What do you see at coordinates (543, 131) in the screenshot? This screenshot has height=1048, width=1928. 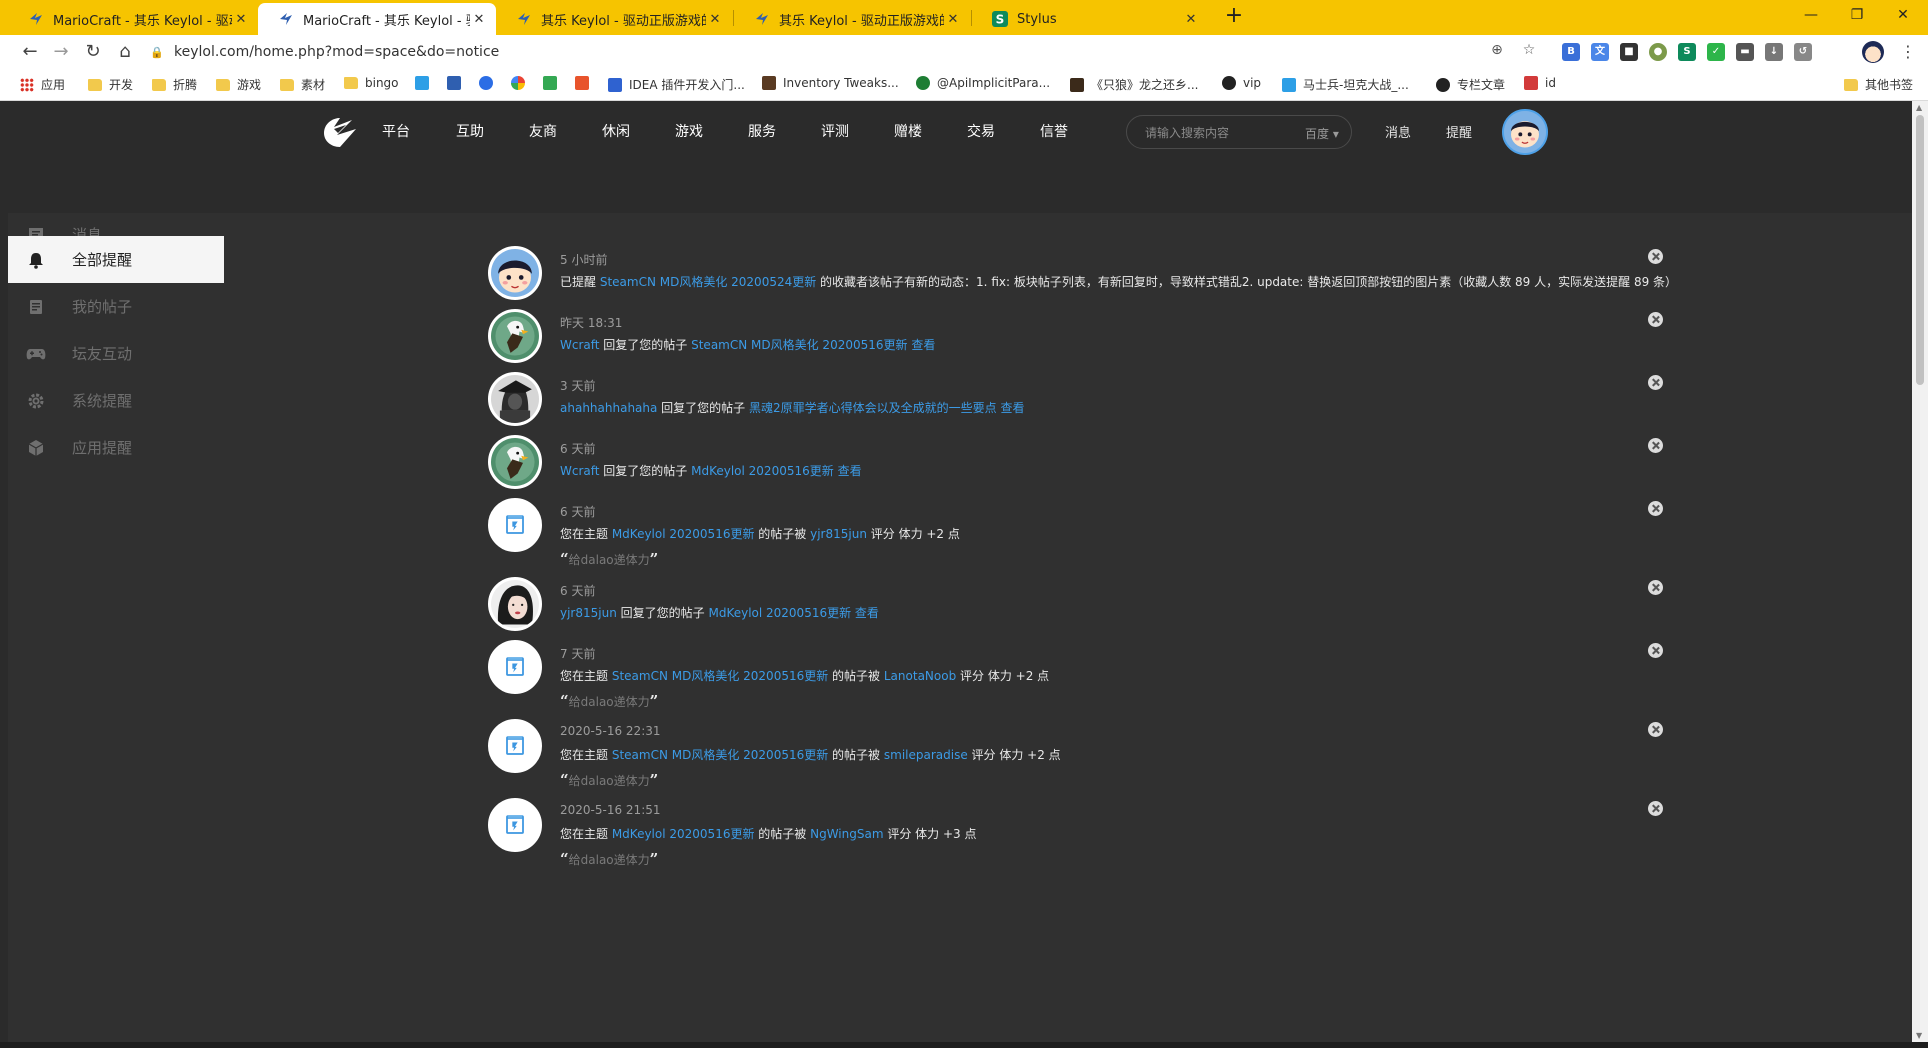 I see `nav-friends: 友商` at bounding box center [543, 131].